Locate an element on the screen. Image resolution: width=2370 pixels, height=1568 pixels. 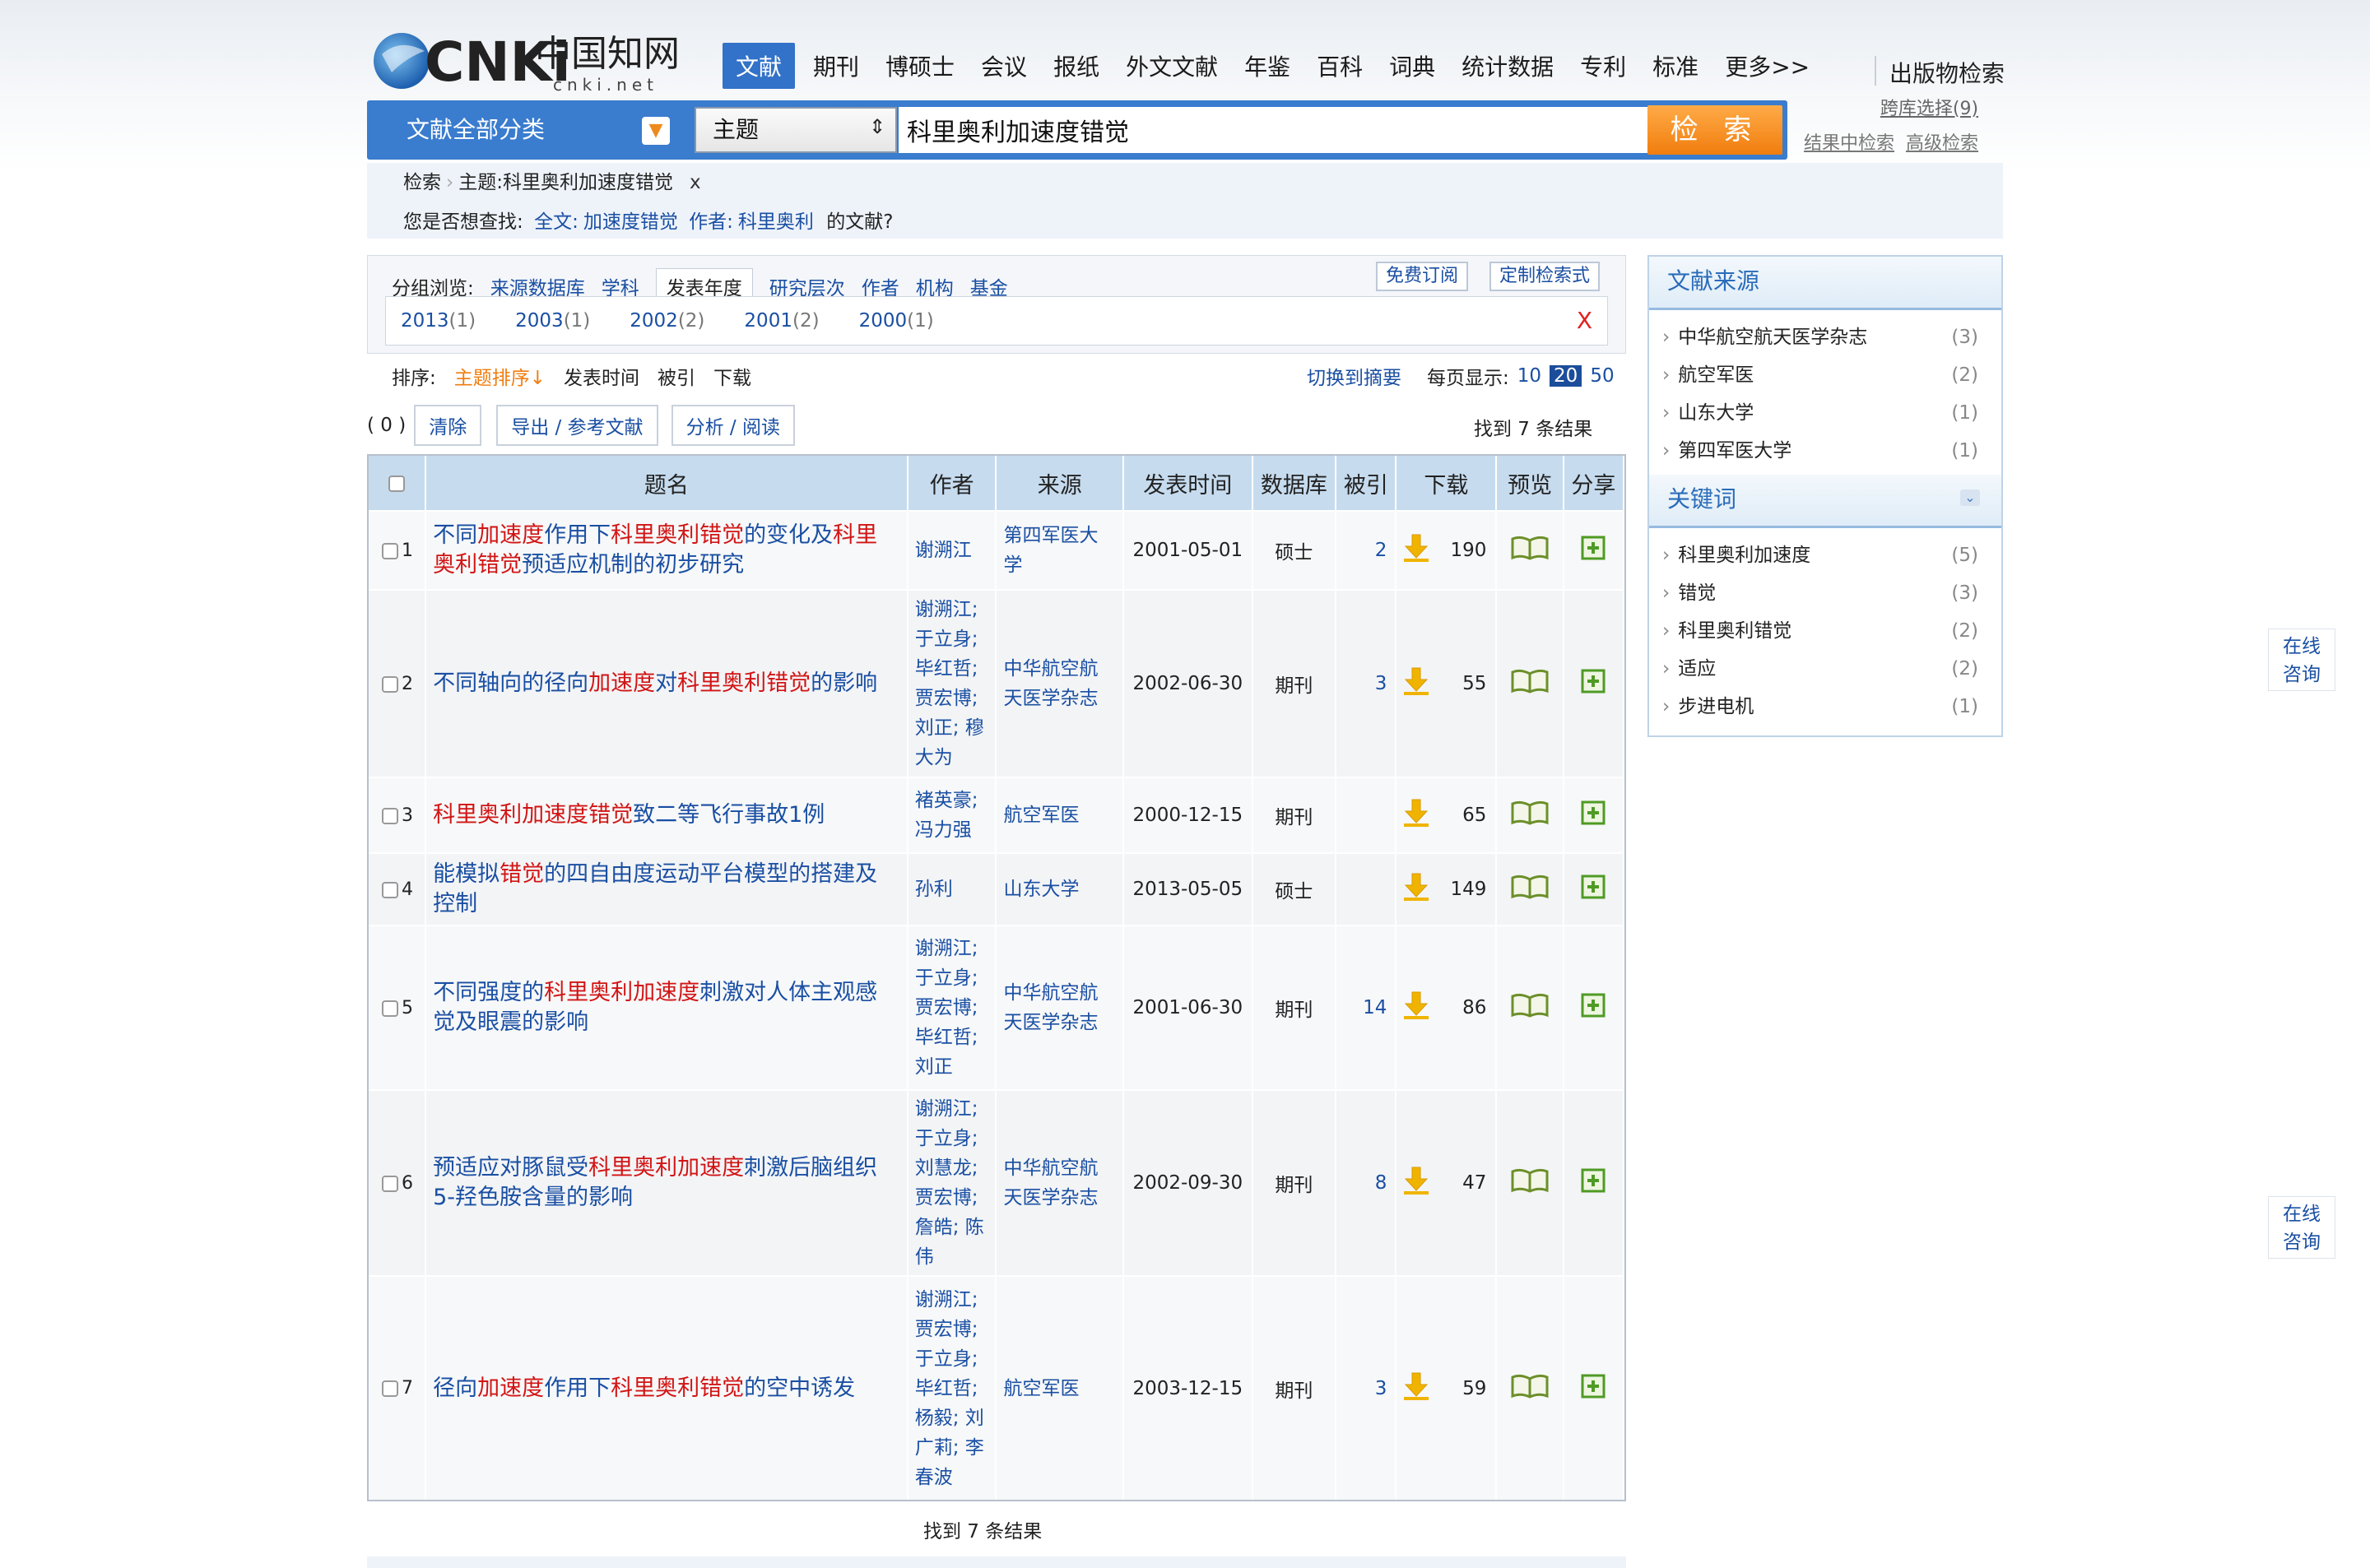
nav-item: 词典 is located at coordinates (1412, 65).